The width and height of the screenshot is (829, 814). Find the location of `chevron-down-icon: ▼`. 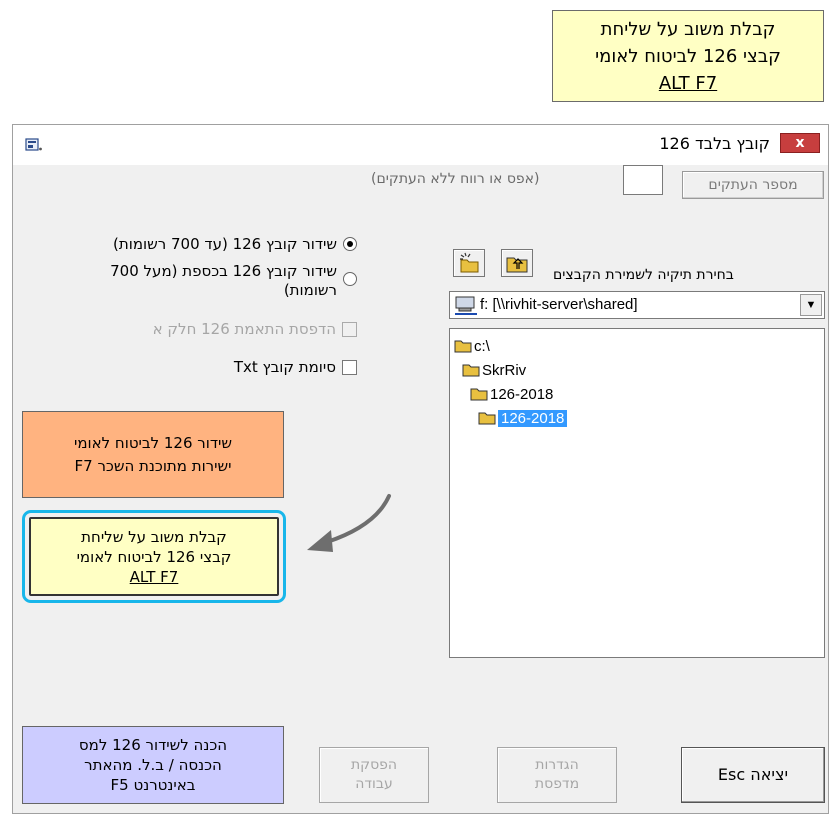

chevron-down-icon: ▼ is located at coordinates (811, 305).